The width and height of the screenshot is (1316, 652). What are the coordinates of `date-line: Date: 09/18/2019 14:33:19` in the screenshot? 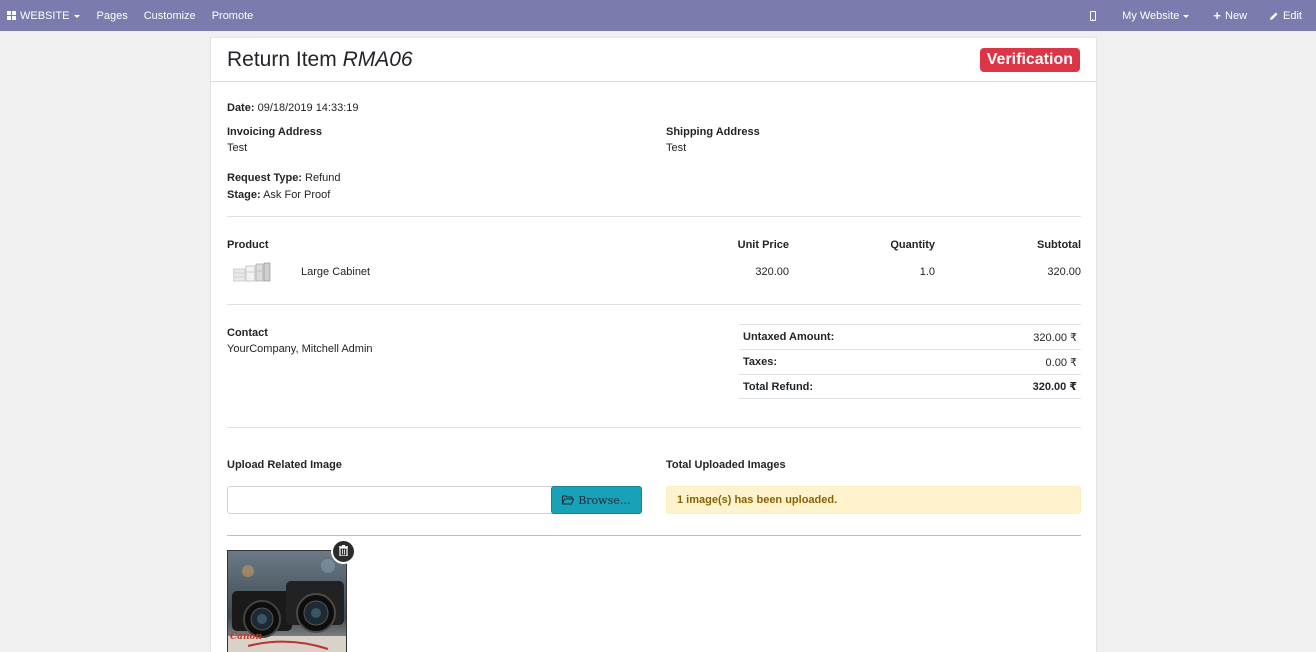 It's located at (293, 108).